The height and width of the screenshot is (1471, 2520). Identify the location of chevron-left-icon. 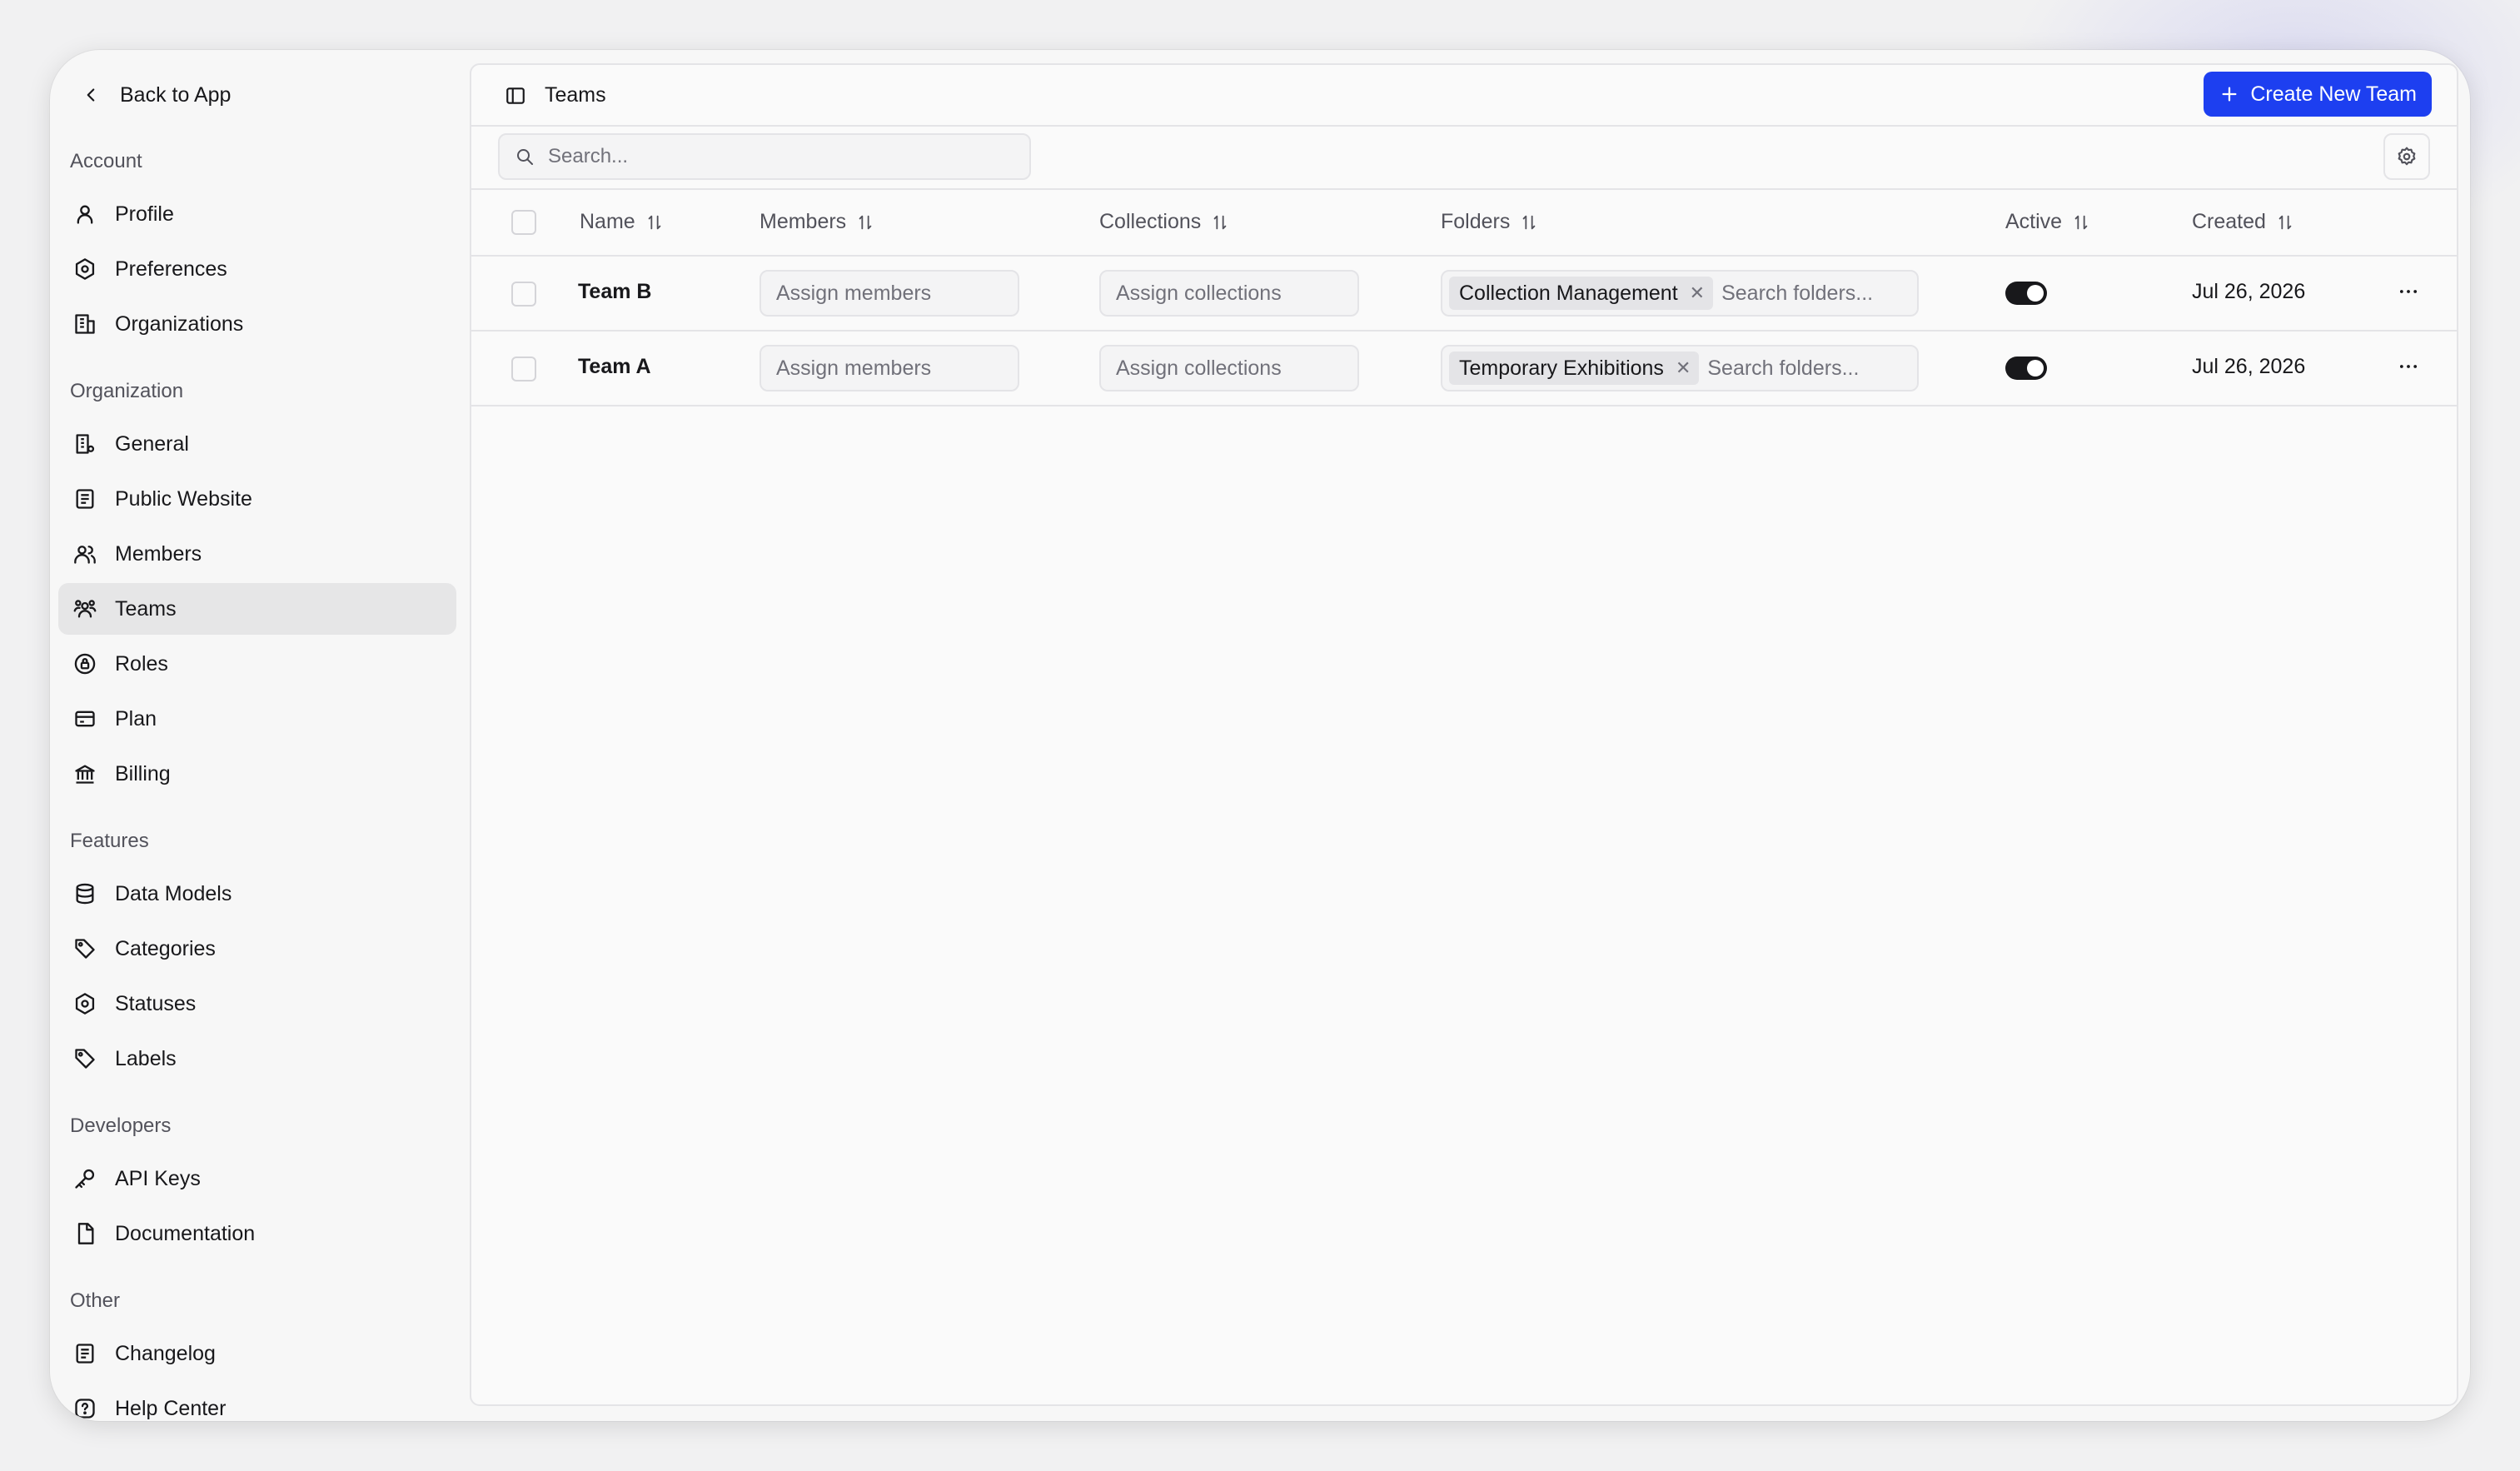
(91, 95).